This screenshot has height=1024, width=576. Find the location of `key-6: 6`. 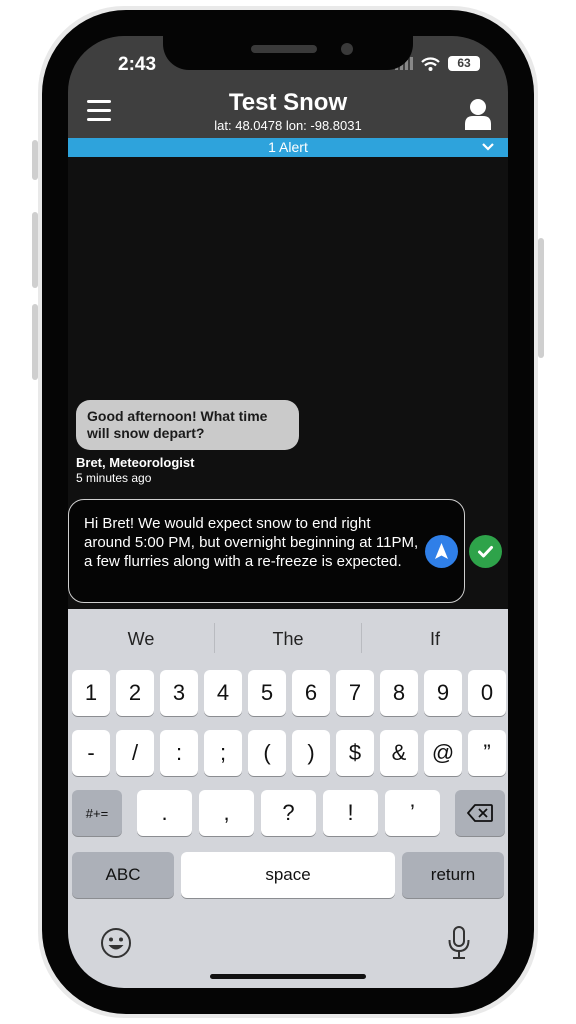

key-6: 6 is located at coordinates (311, 693).